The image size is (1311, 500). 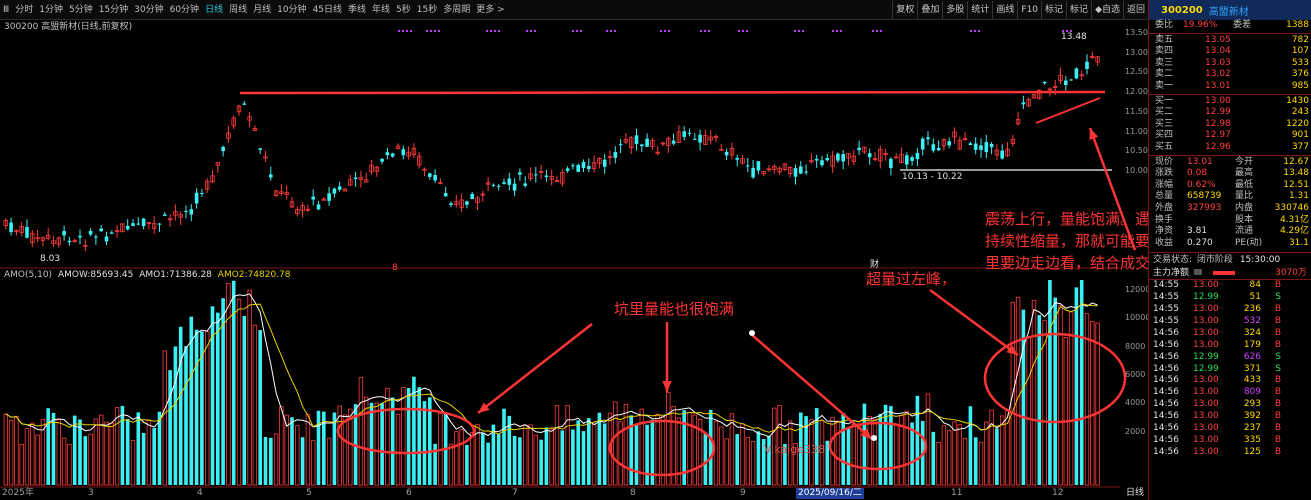 What do you see at coordinates (184, 10) in the screenshot?
I see `period-tab: 60分钟` at bounding box center [184, 10].